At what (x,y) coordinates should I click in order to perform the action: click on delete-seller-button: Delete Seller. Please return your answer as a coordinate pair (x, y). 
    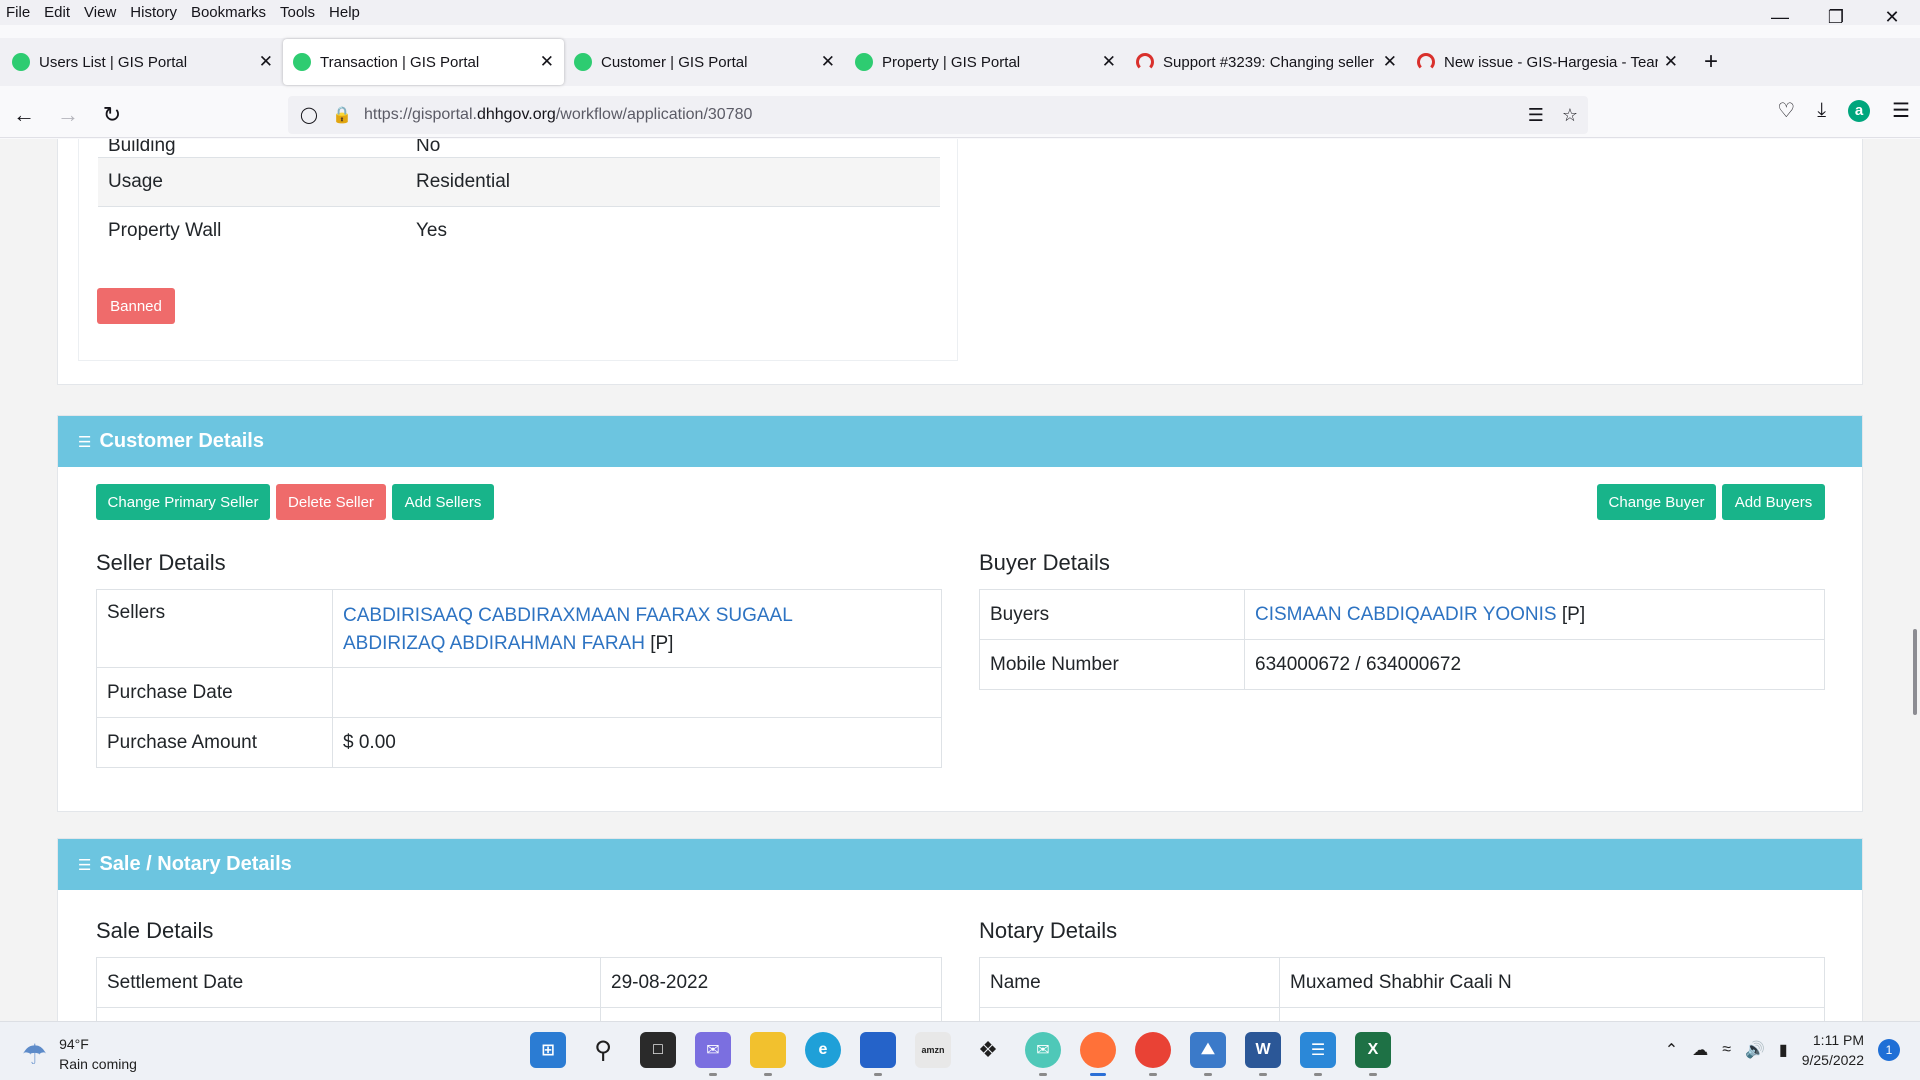
    Looking at the image, I should click on (331, 502).